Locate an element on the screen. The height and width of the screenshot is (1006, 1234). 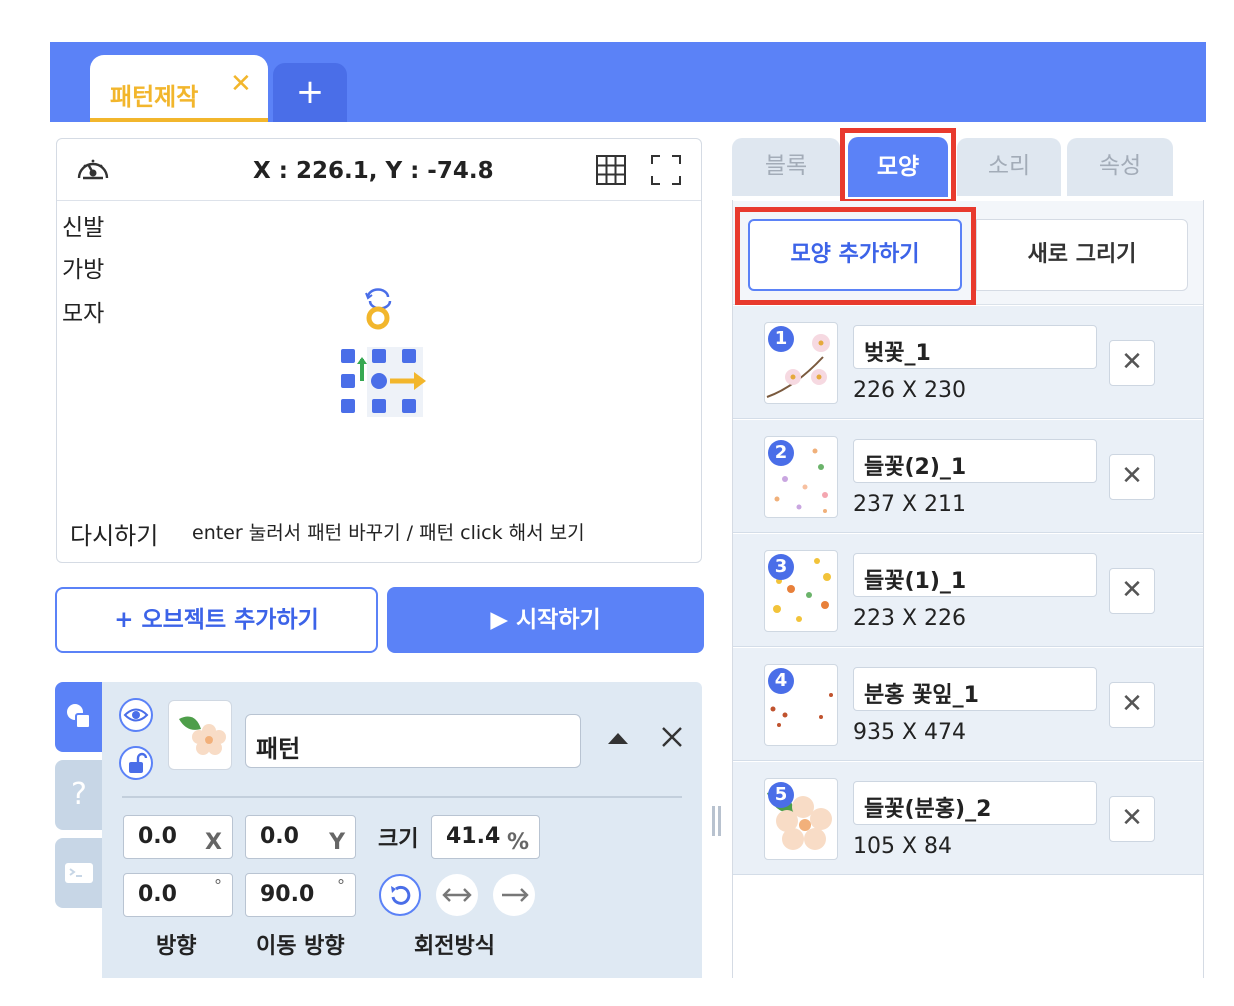
new-draw-button: 새로 그리기 is located at coordinates (1082, 255).